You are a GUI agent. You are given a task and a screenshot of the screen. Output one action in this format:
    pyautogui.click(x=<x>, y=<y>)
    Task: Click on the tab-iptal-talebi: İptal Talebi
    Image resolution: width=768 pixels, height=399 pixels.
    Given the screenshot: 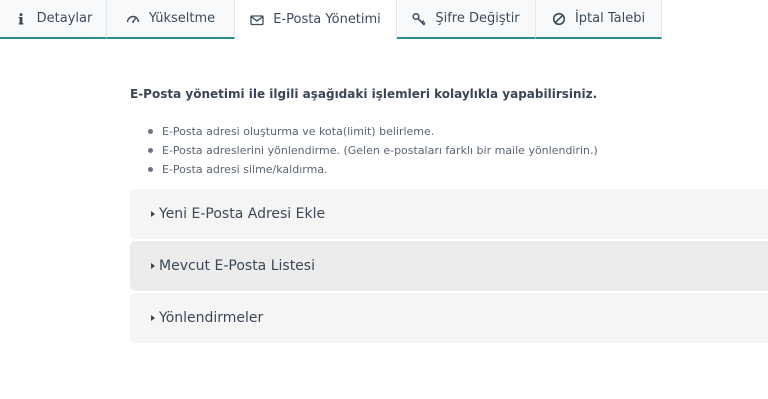 What is the action you would take?
    pyautogui.click(x=599, y=19)
    